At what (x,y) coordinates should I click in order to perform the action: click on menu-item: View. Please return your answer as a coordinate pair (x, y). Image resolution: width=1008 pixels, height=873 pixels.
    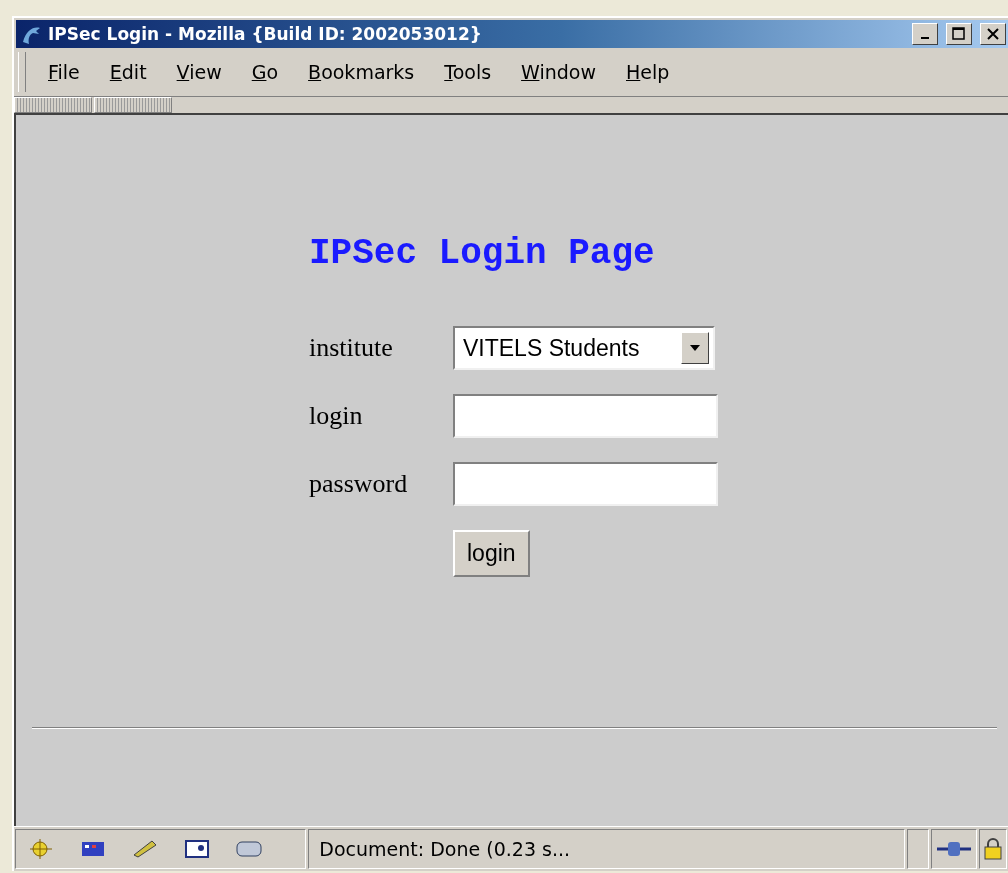
    Looking at the image, I should click on (199, 72).